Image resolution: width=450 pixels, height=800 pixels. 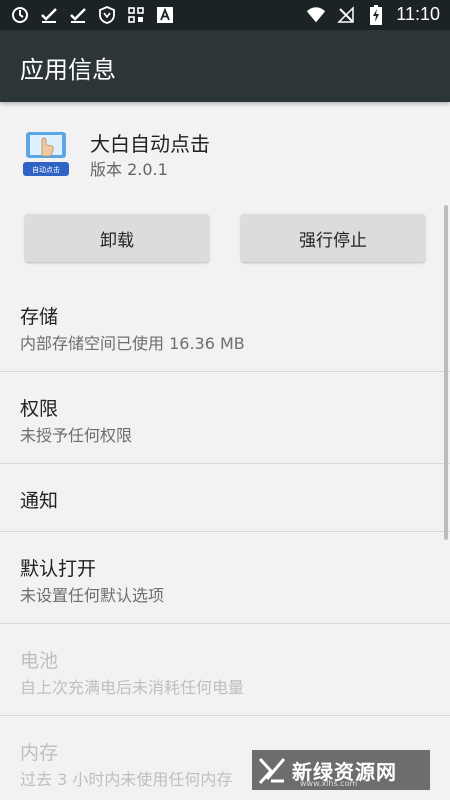 What do you see at coordinates (92, 595) in the screenshot?
I see `open-by-default-subtitle: 未设置任何默认选项` at bounding box center [92, 595].